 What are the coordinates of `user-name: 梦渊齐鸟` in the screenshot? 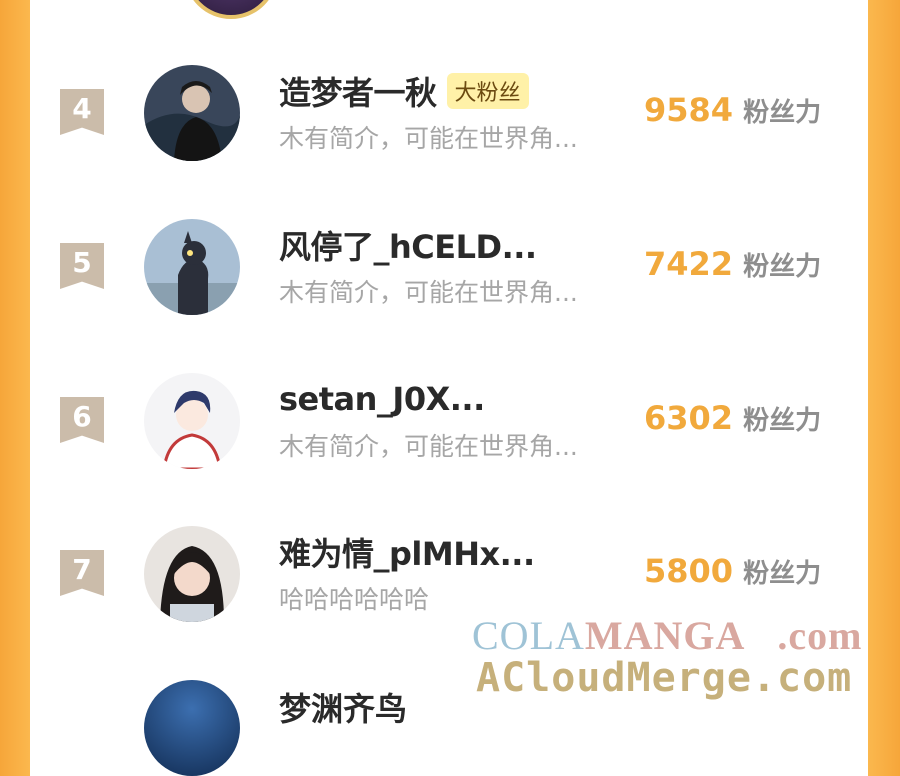 It's located at (343, 707).